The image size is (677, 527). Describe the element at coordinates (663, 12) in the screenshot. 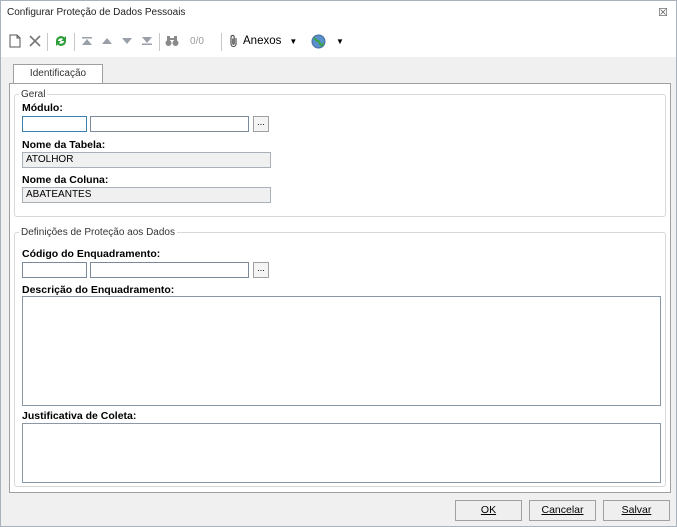

I see `close-icon: ☒` at that location.